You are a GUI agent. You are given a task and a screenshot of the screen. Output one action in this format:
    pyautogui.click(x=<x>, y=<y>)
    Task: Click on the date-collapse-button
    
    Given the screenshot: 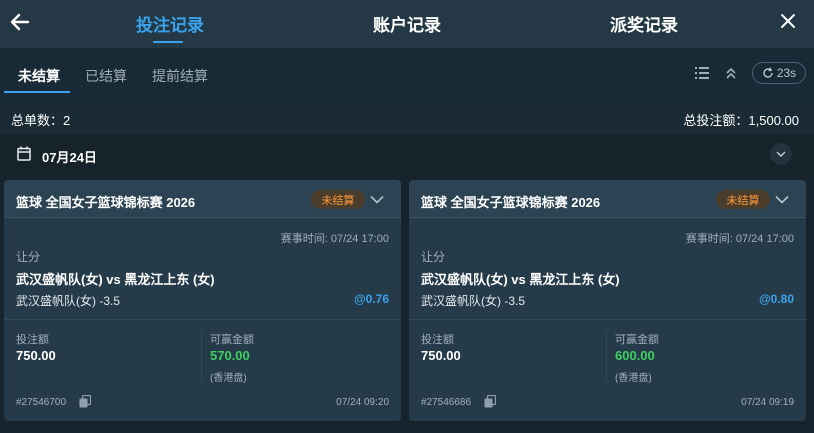 What is the action you would take?
    pyautogui.click(x=781, y=154)
    